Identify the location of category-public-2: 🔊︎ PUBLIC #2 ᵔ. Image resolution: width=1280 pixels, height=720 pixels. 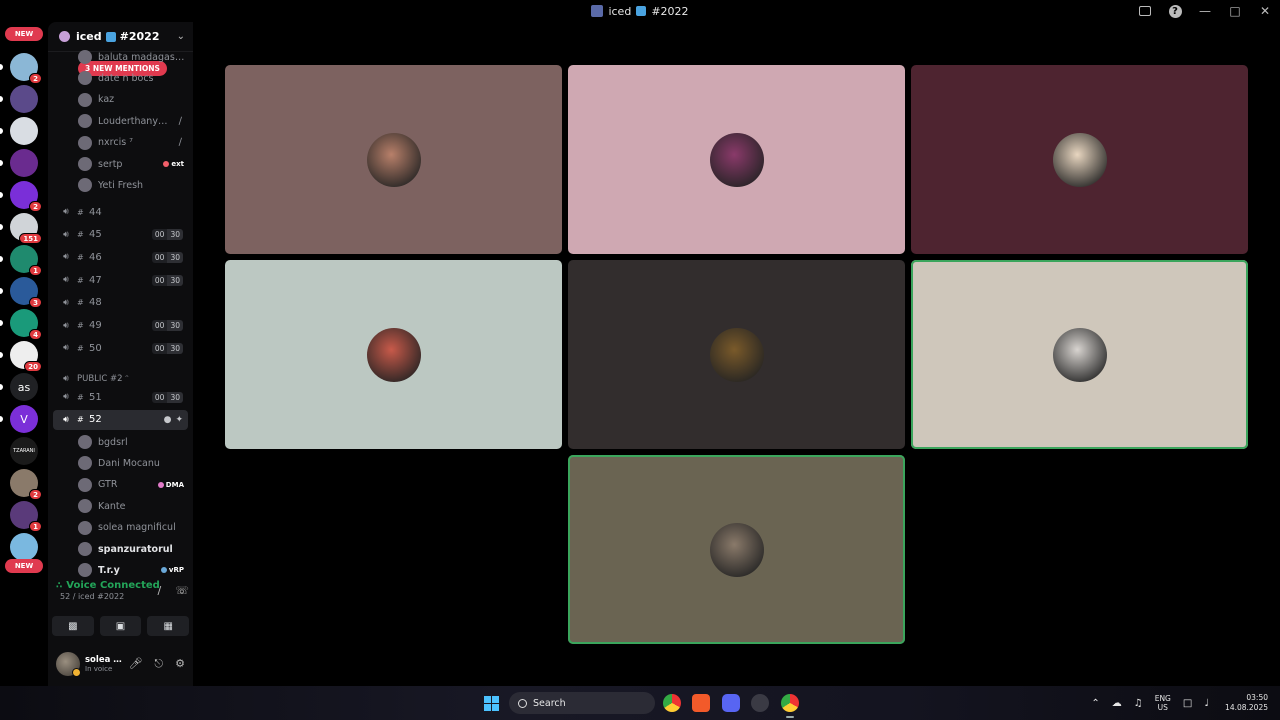
(120, 379).